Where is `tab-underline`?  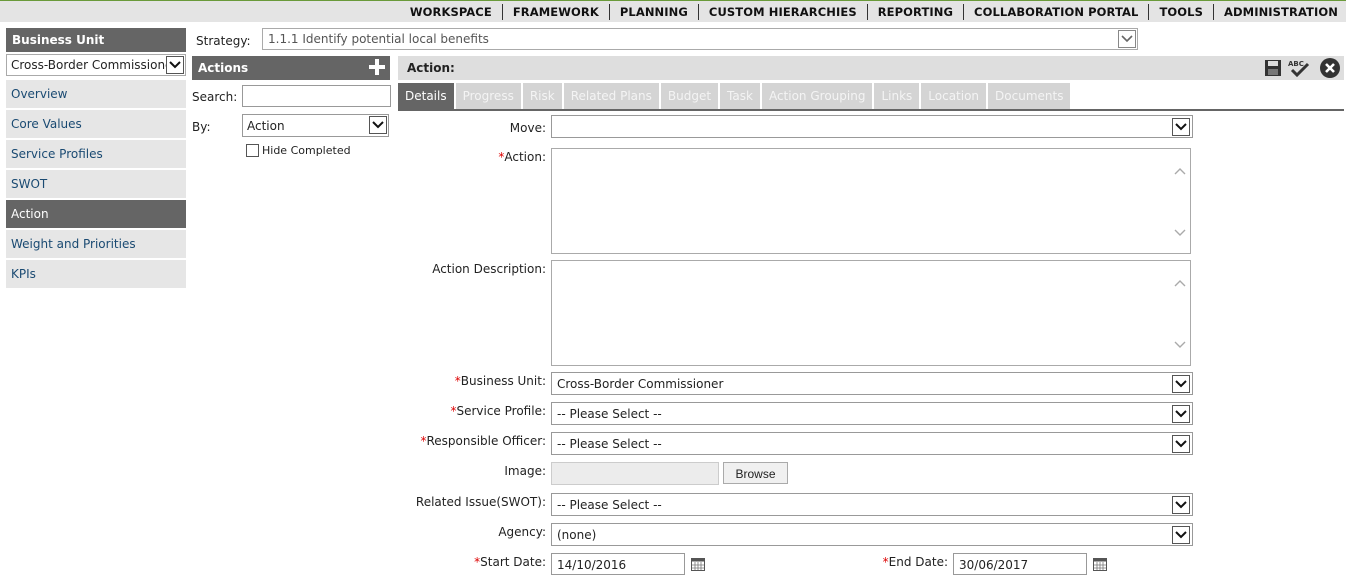
tab-underline is located at coordinates (871, 110).